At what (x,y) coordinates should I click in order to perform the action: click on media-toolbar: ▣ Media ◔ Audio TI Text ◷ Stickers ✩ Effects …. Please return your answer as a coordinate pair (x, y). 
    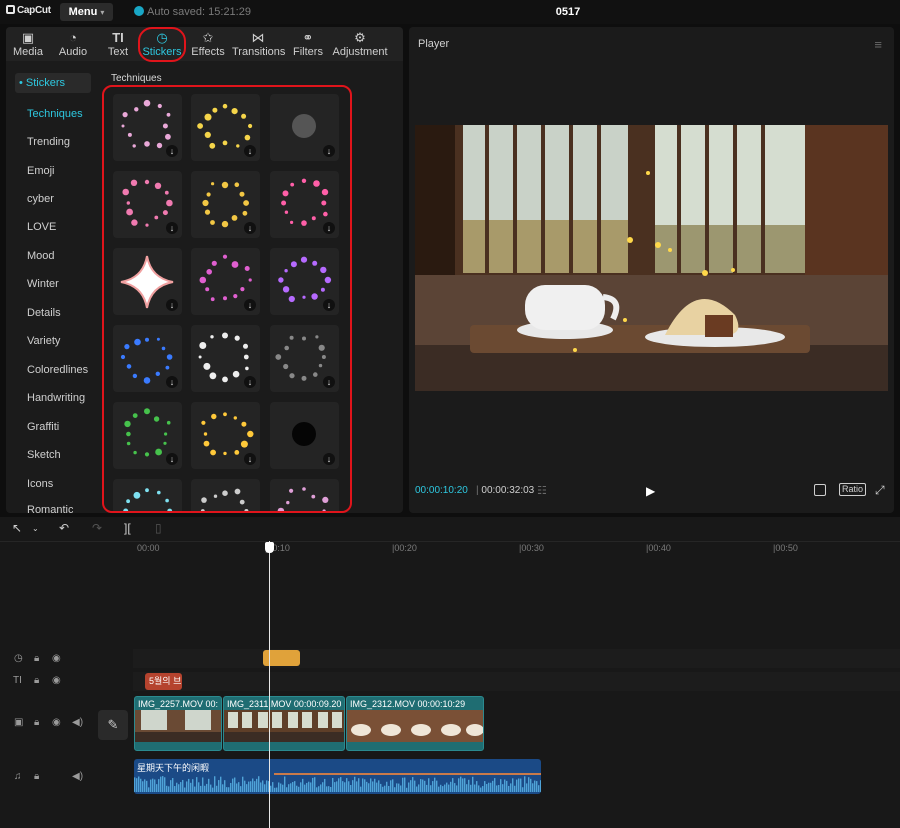
    Looking at the image, I should click on (204, 44).